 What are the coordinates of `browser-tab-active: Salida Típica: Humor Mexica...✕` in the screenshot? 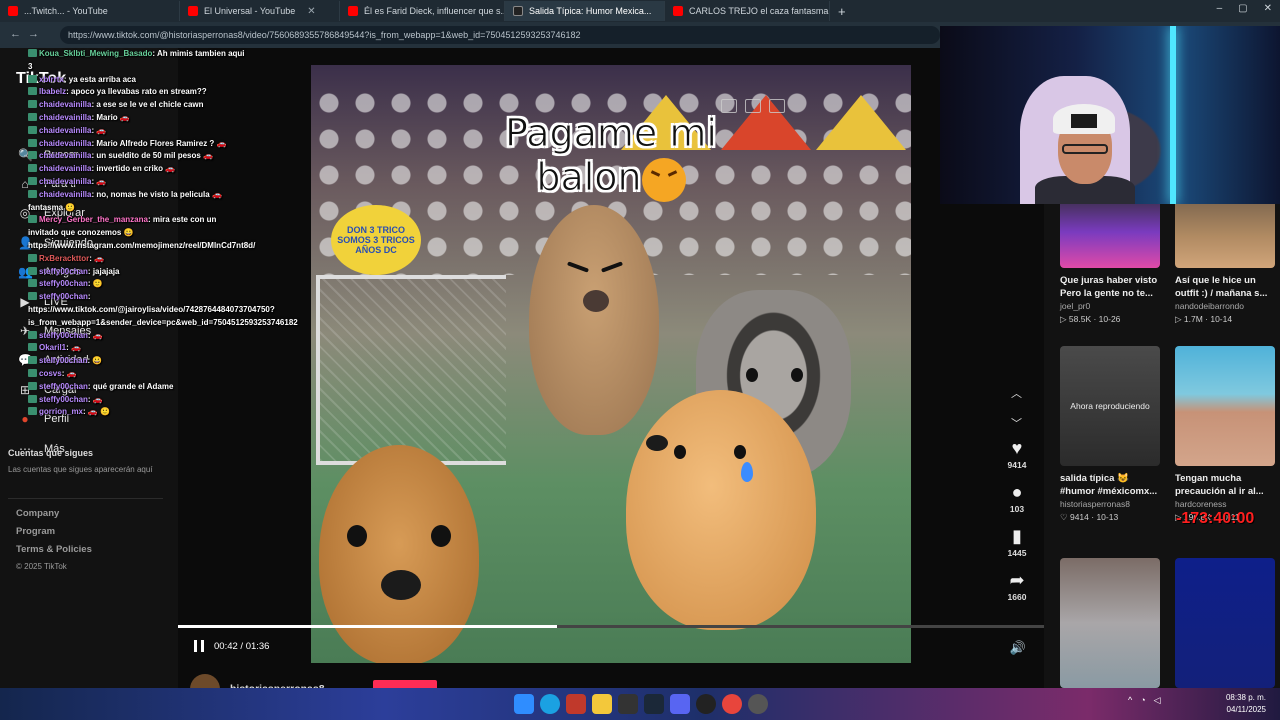 It's located at (585, 11).